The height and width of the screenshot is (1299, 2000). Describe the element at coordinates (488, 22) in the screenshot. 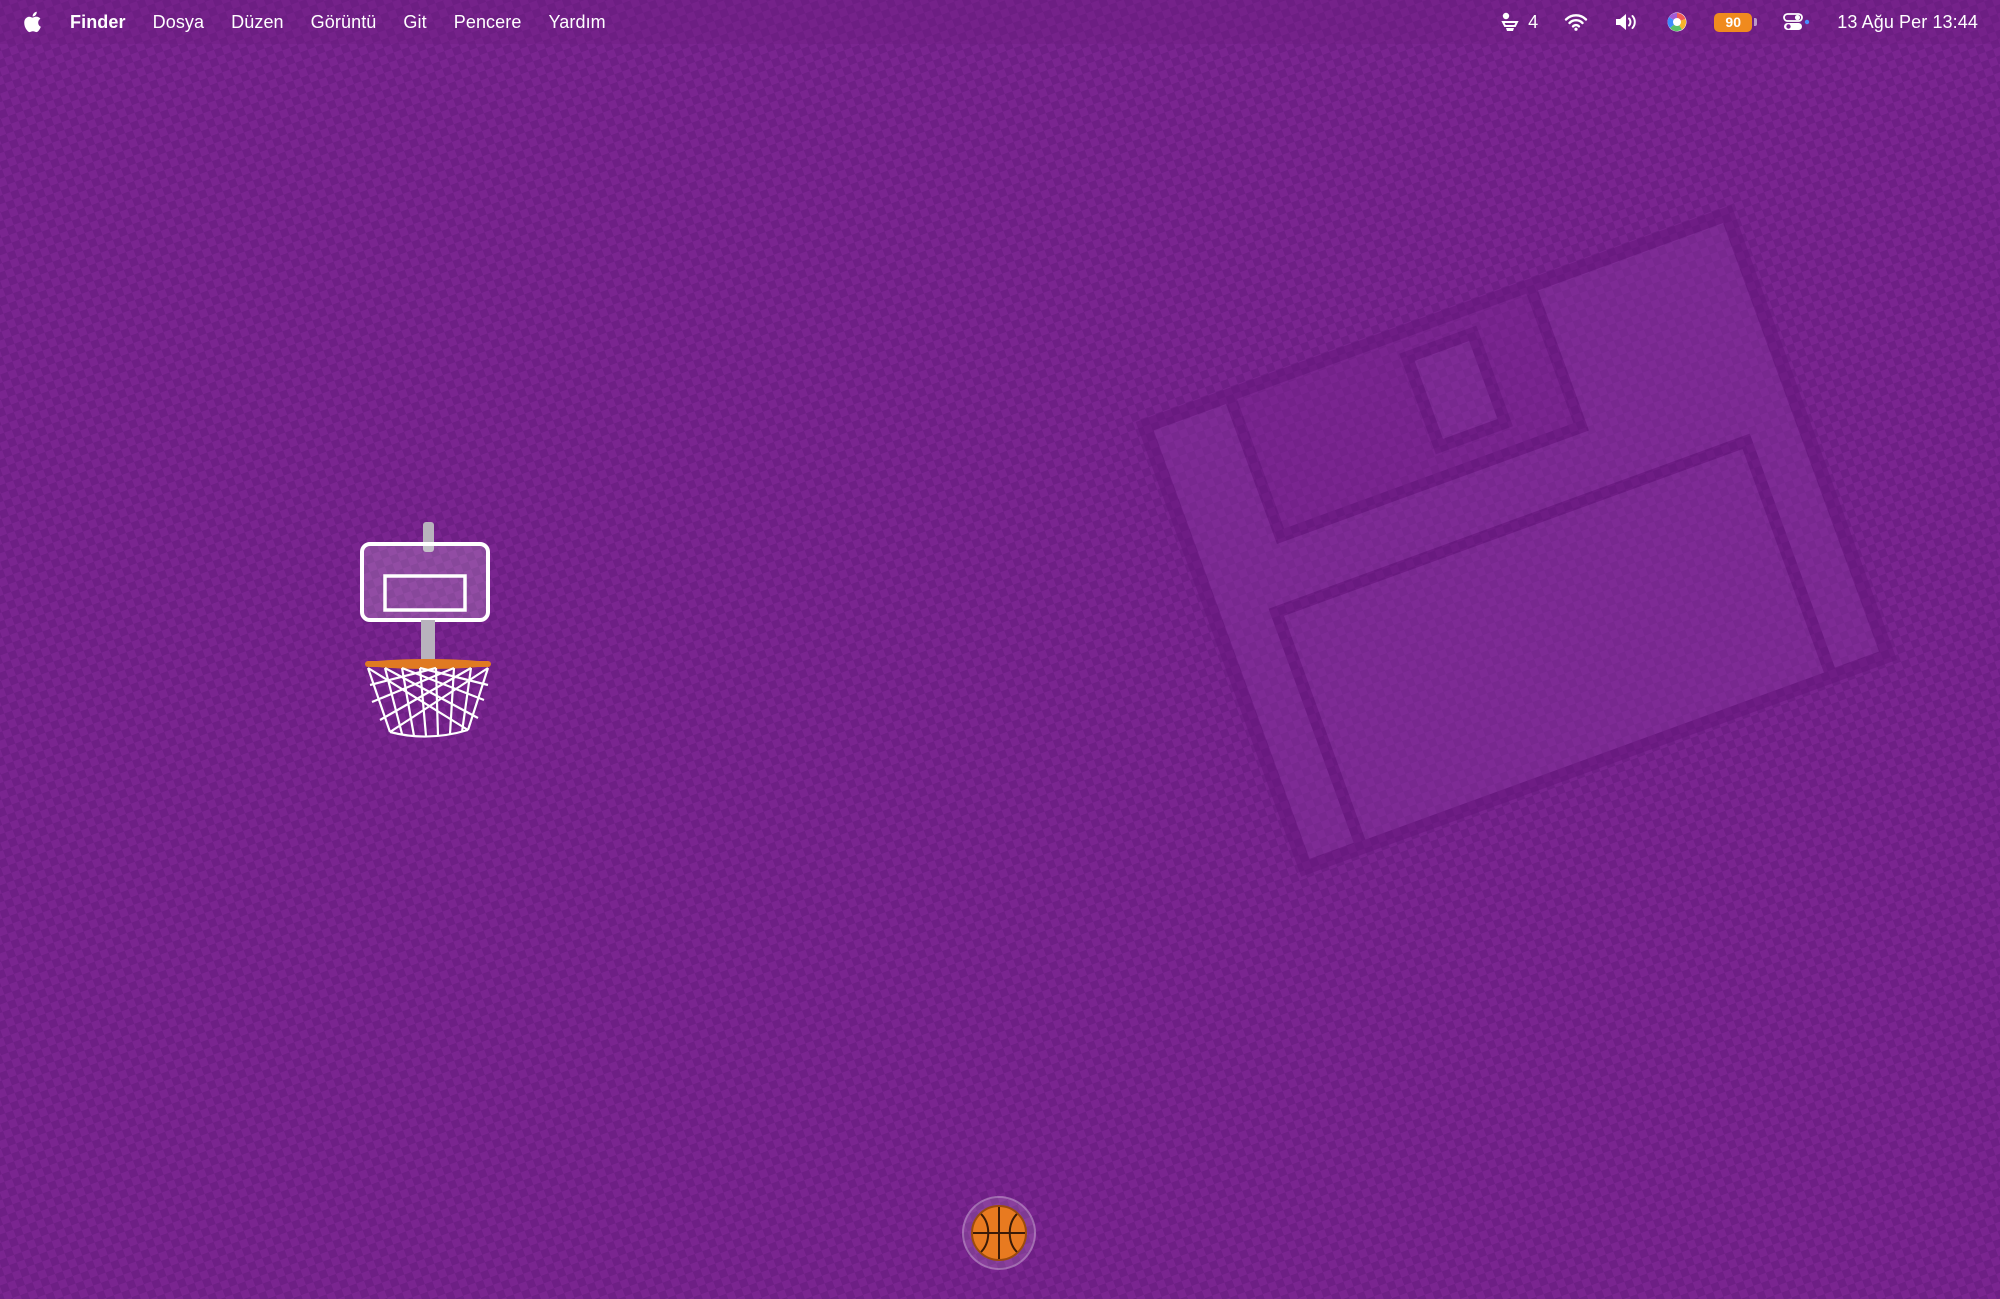

I see `menu-pencere: Pencere` at that location.